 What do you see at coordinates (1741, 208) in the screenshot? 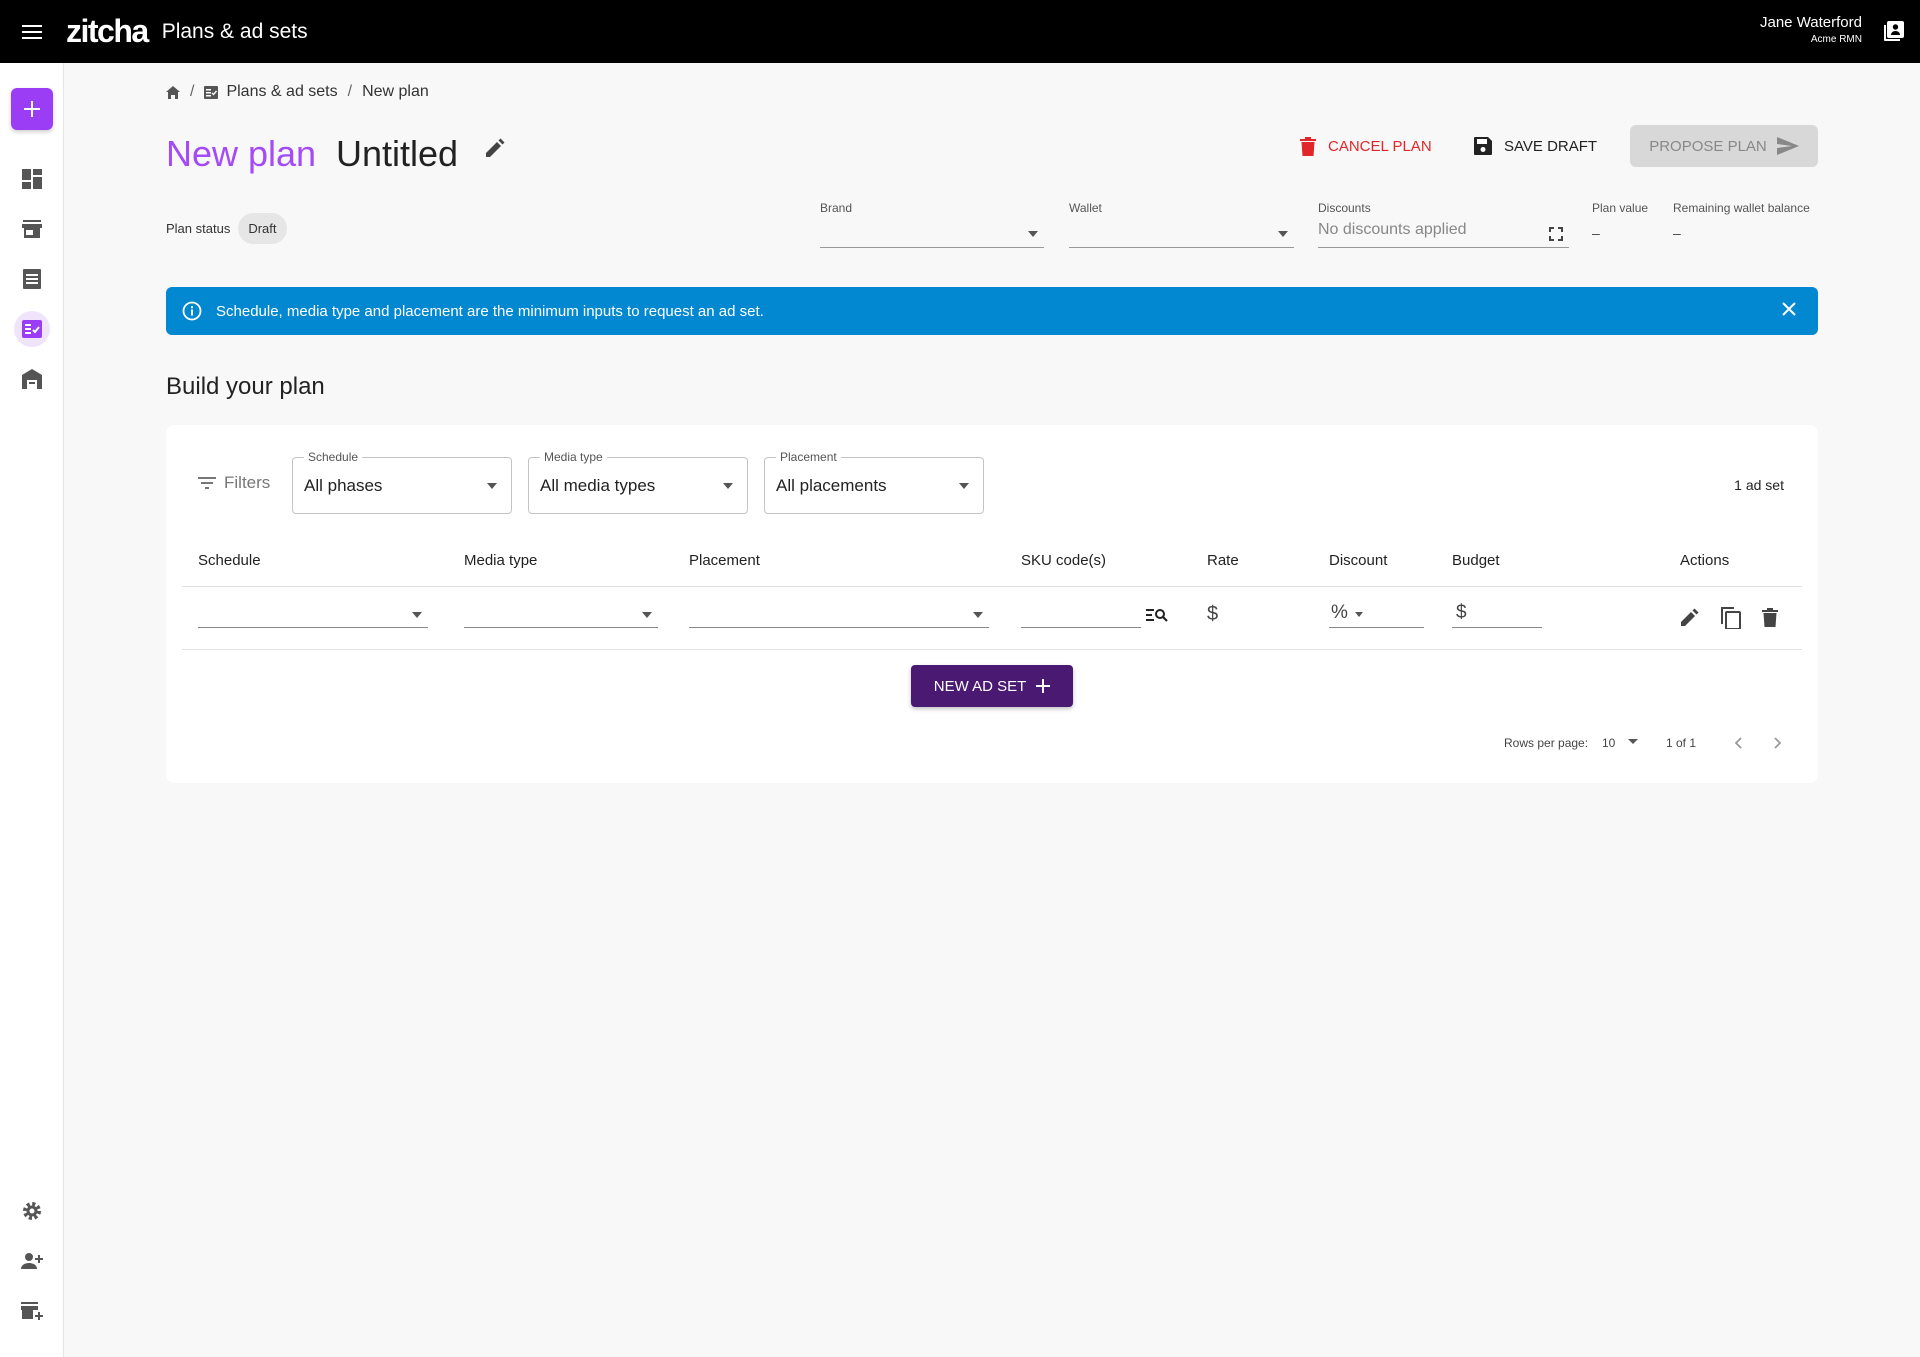
I see `wallet-balance-label: Remaining wallet balance` at bounding box center [1741, 208].